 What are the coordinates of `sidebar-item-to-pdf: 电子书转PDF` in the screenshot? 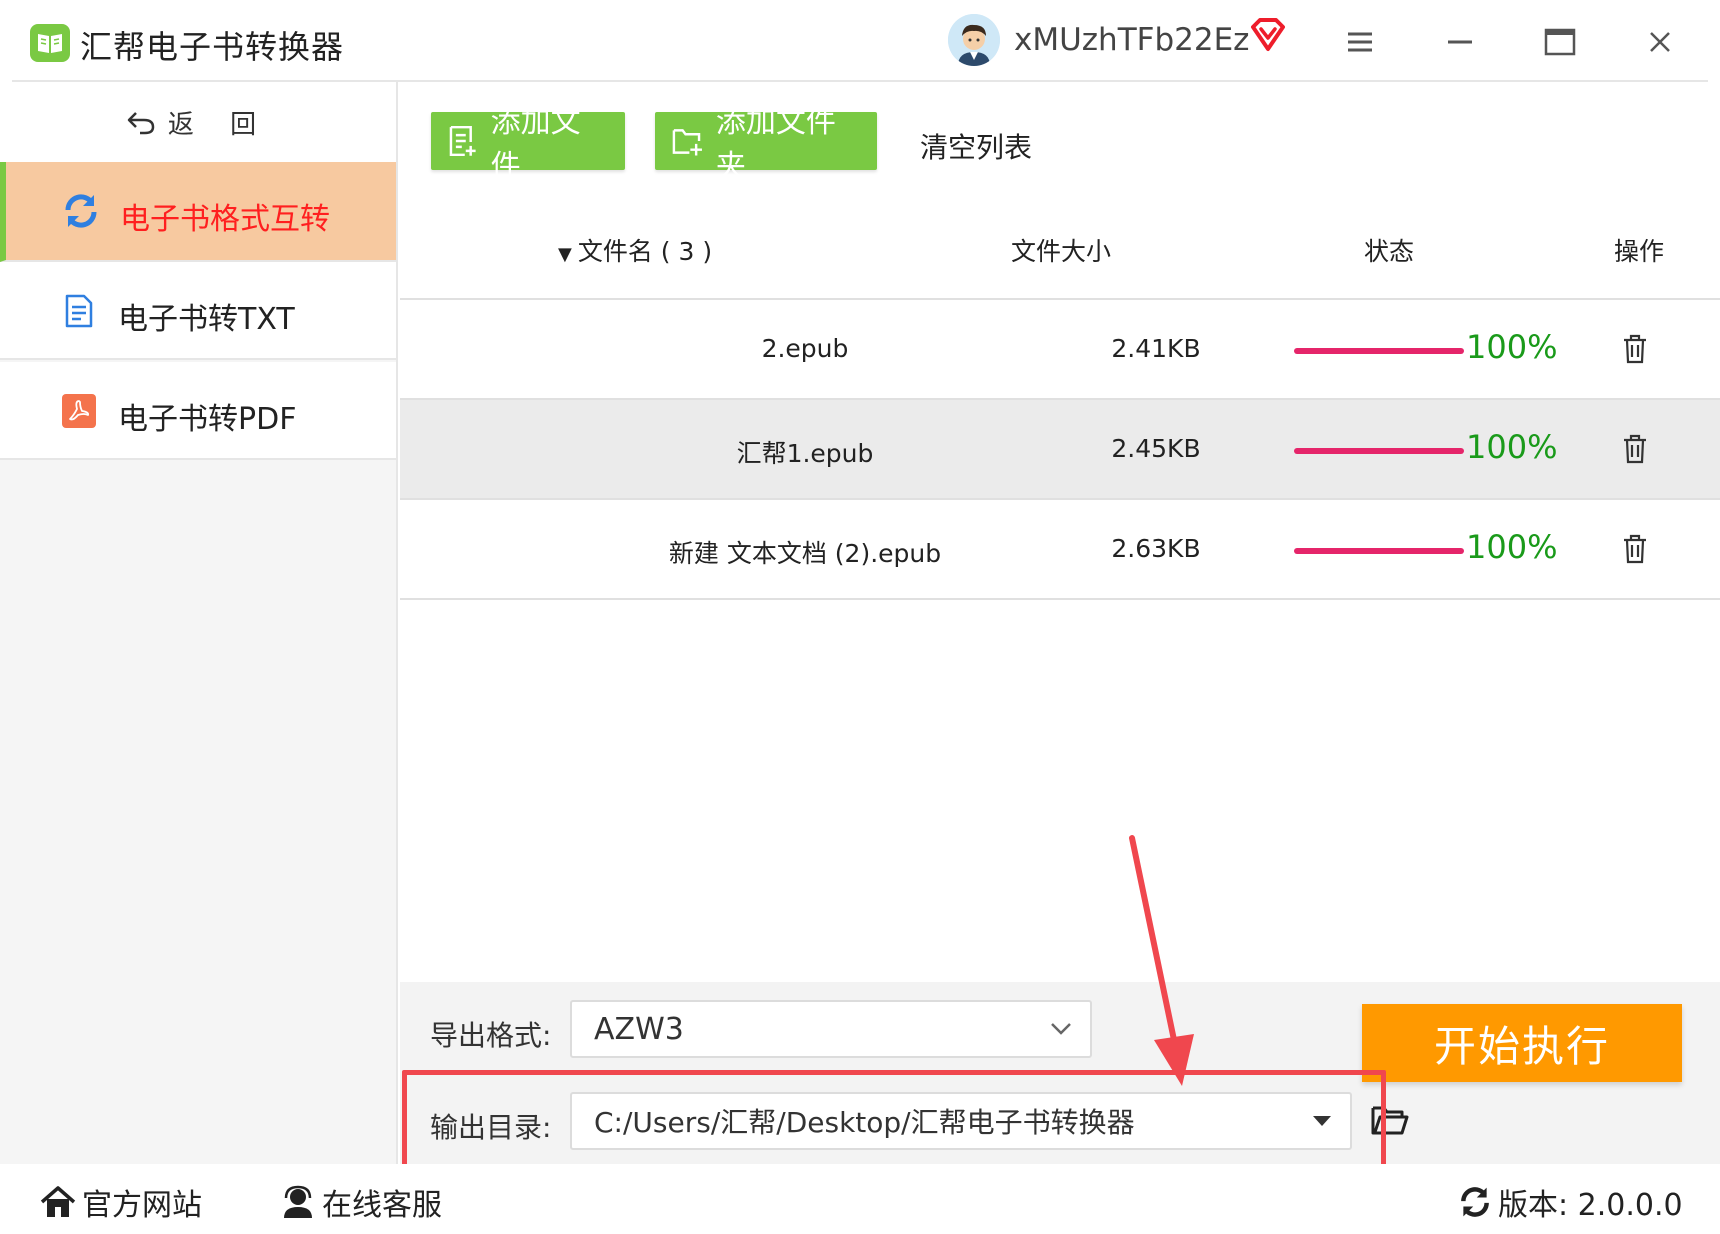 It's located at (198, 411).